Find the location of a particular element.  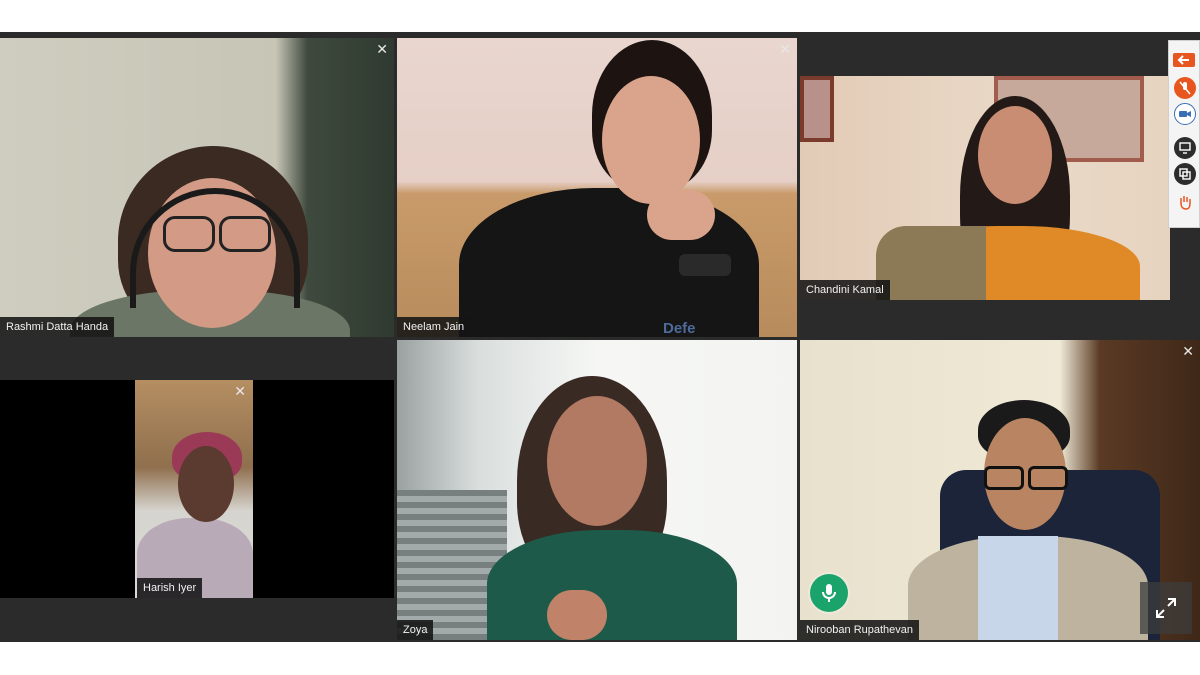

raise-hand-icon is located at coordinates (1185, 203).